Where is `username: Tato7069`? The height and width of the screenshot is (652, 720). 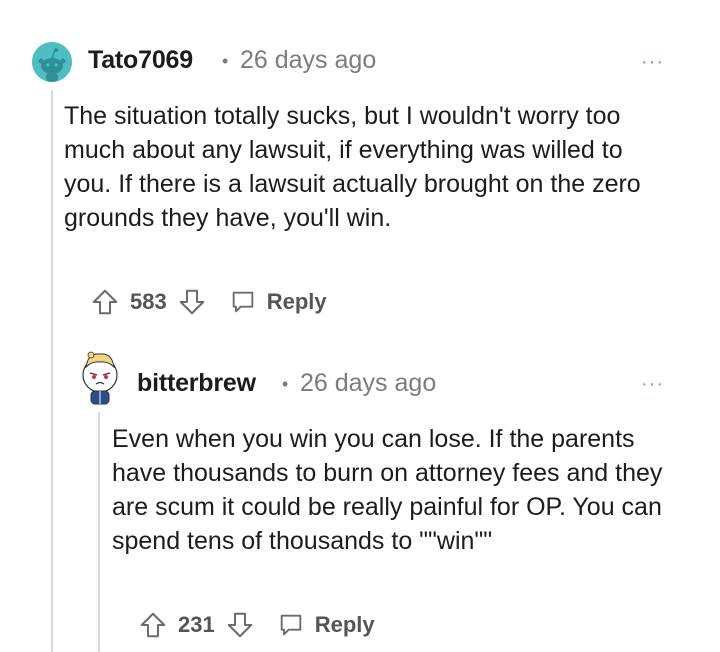 username: Tato7069 is located at coordinates (140, 60).